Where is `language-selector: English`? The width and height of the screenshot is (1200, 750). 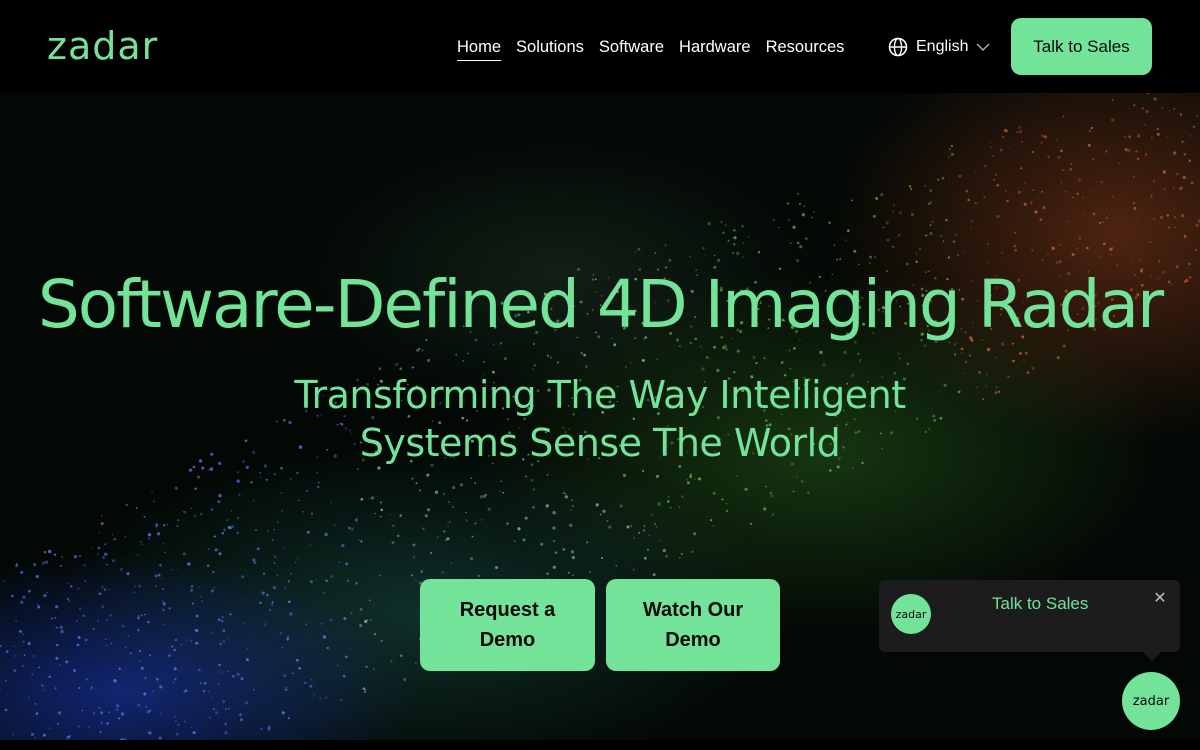
language-selector: English is located at coordinates (939, 47).